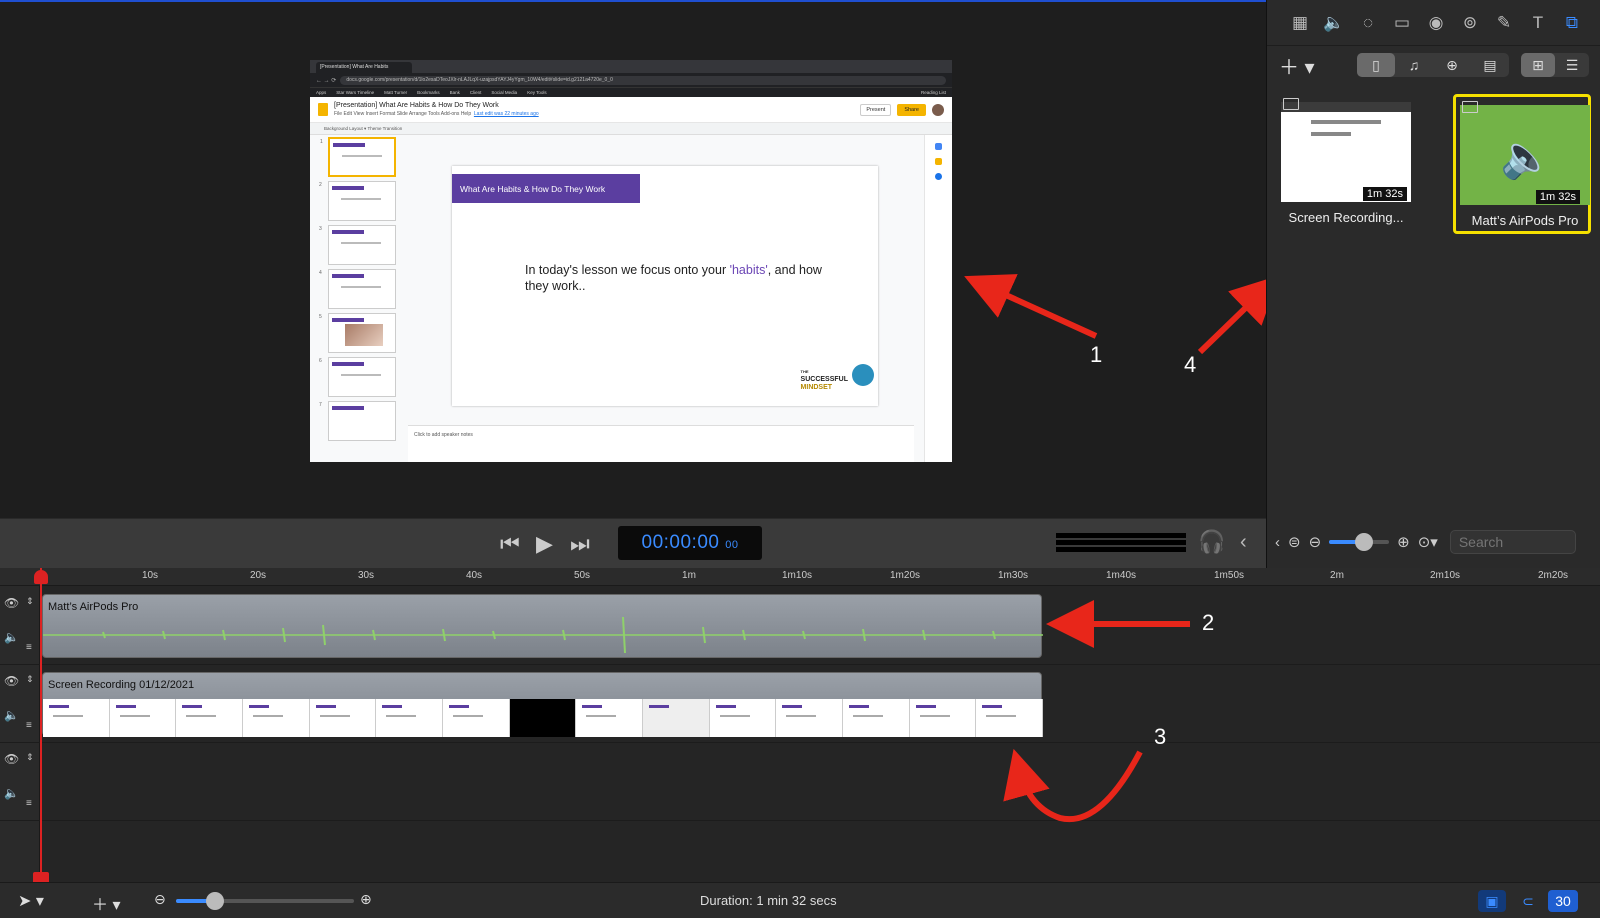 This screenshot has height=918, width=1600. I want to click on media-library-icon: ⧉, so click(1572, 23).